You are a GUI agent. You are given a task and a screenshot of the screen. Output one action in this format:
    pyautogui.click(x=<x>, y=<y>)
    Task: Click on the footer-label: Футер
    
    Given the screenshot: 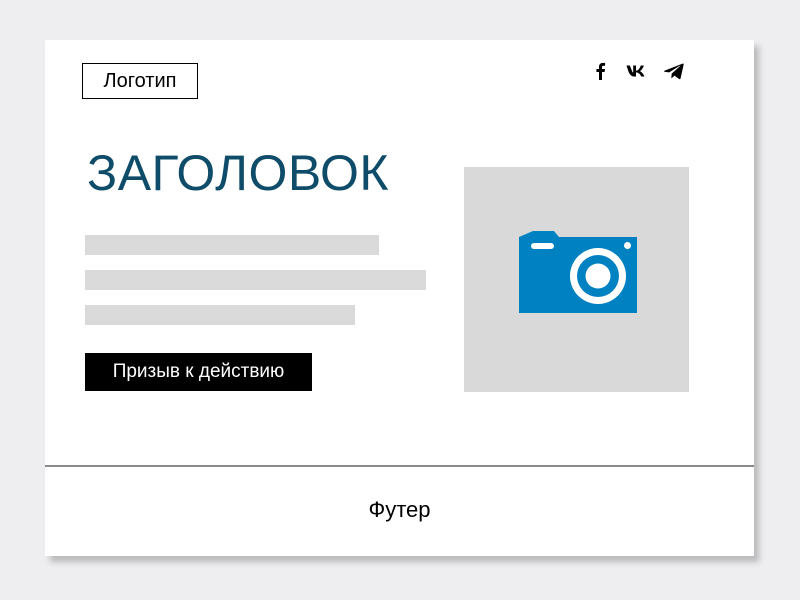 What is the action you would take?
    pyautogui.click(x=399, y=509)
    